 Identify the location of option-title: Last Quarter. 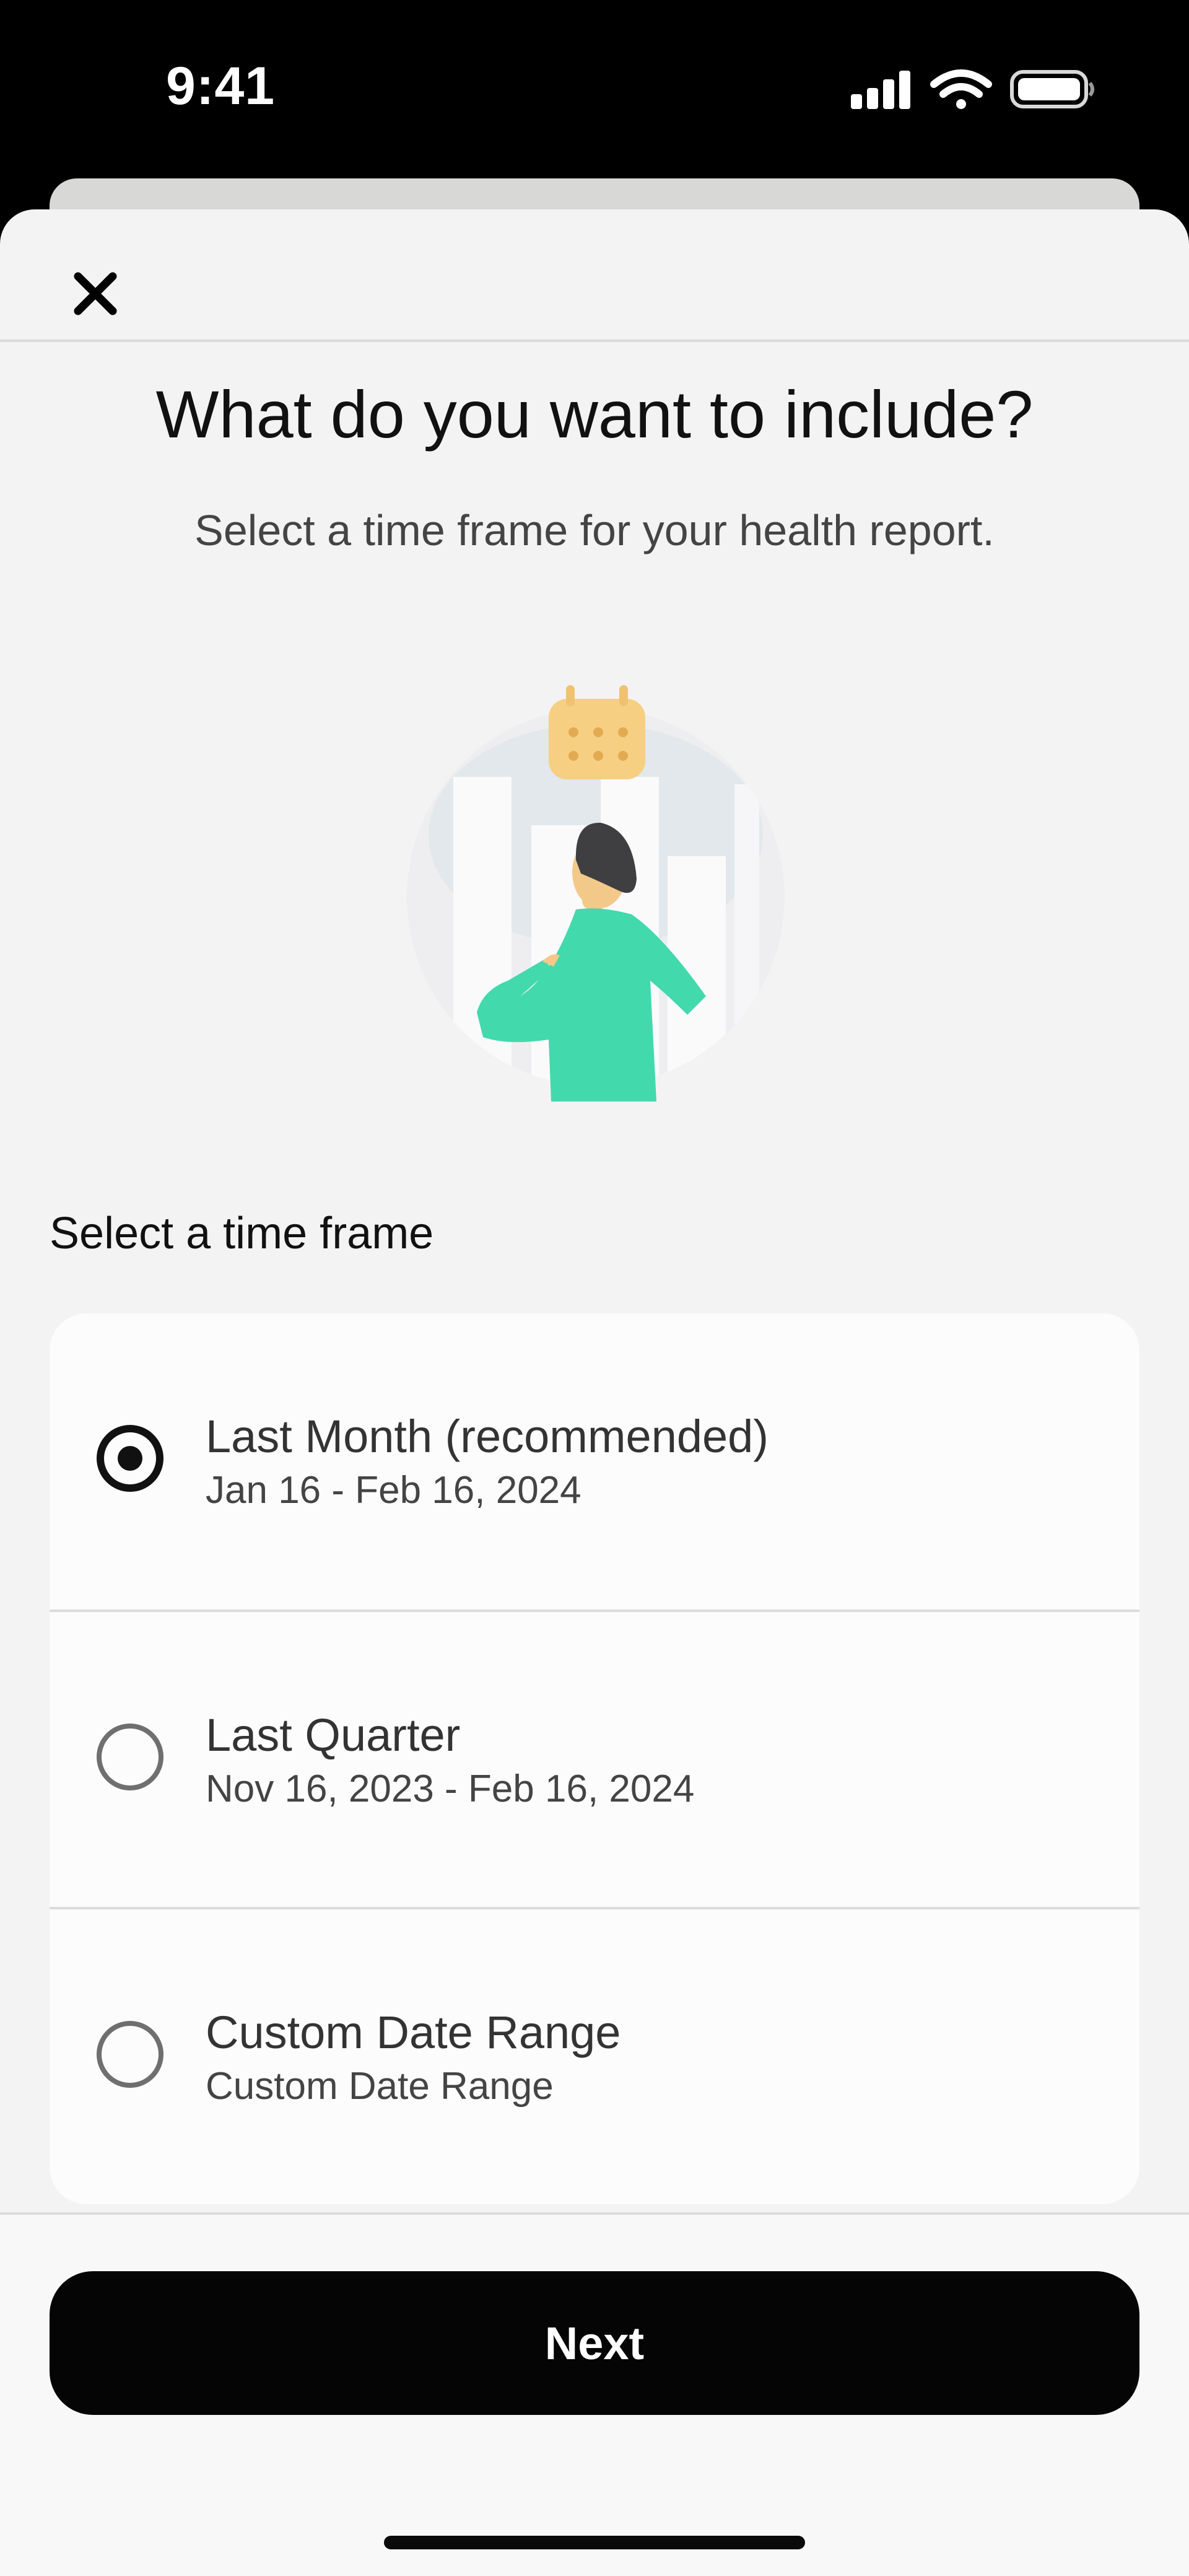
(333, 1735).